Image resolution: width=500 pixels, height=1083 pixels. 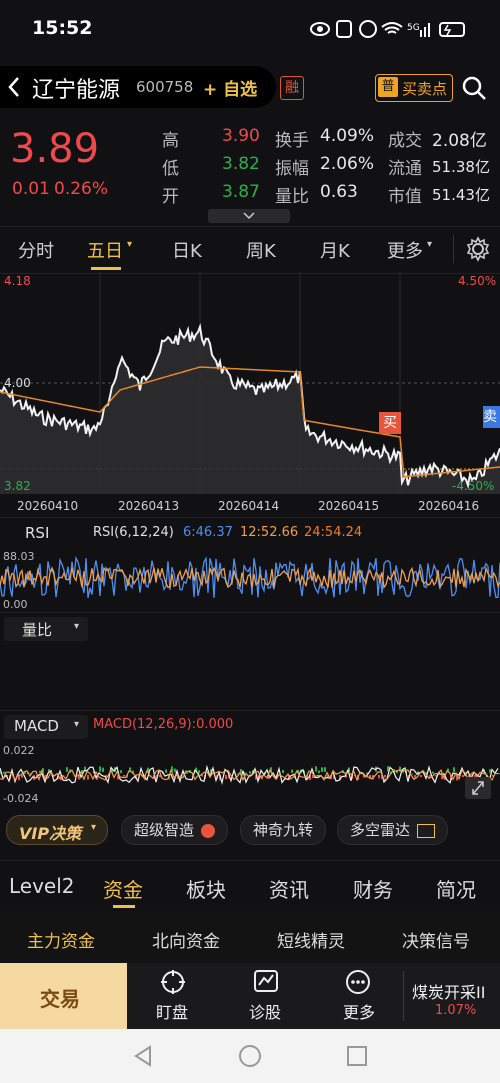 I want to click on tab-financials: 财务, so click(x=373, y=888).